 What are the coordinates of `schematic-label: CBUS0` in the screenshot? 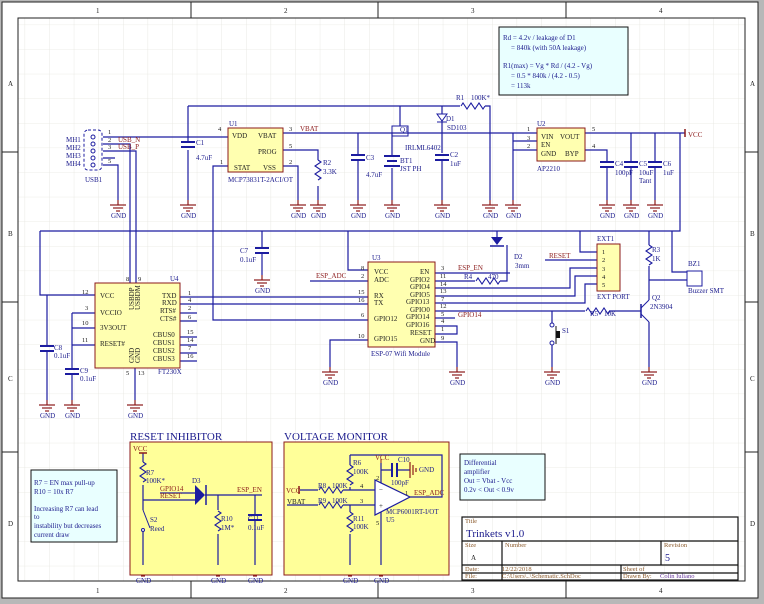 It's located at (164, 335).